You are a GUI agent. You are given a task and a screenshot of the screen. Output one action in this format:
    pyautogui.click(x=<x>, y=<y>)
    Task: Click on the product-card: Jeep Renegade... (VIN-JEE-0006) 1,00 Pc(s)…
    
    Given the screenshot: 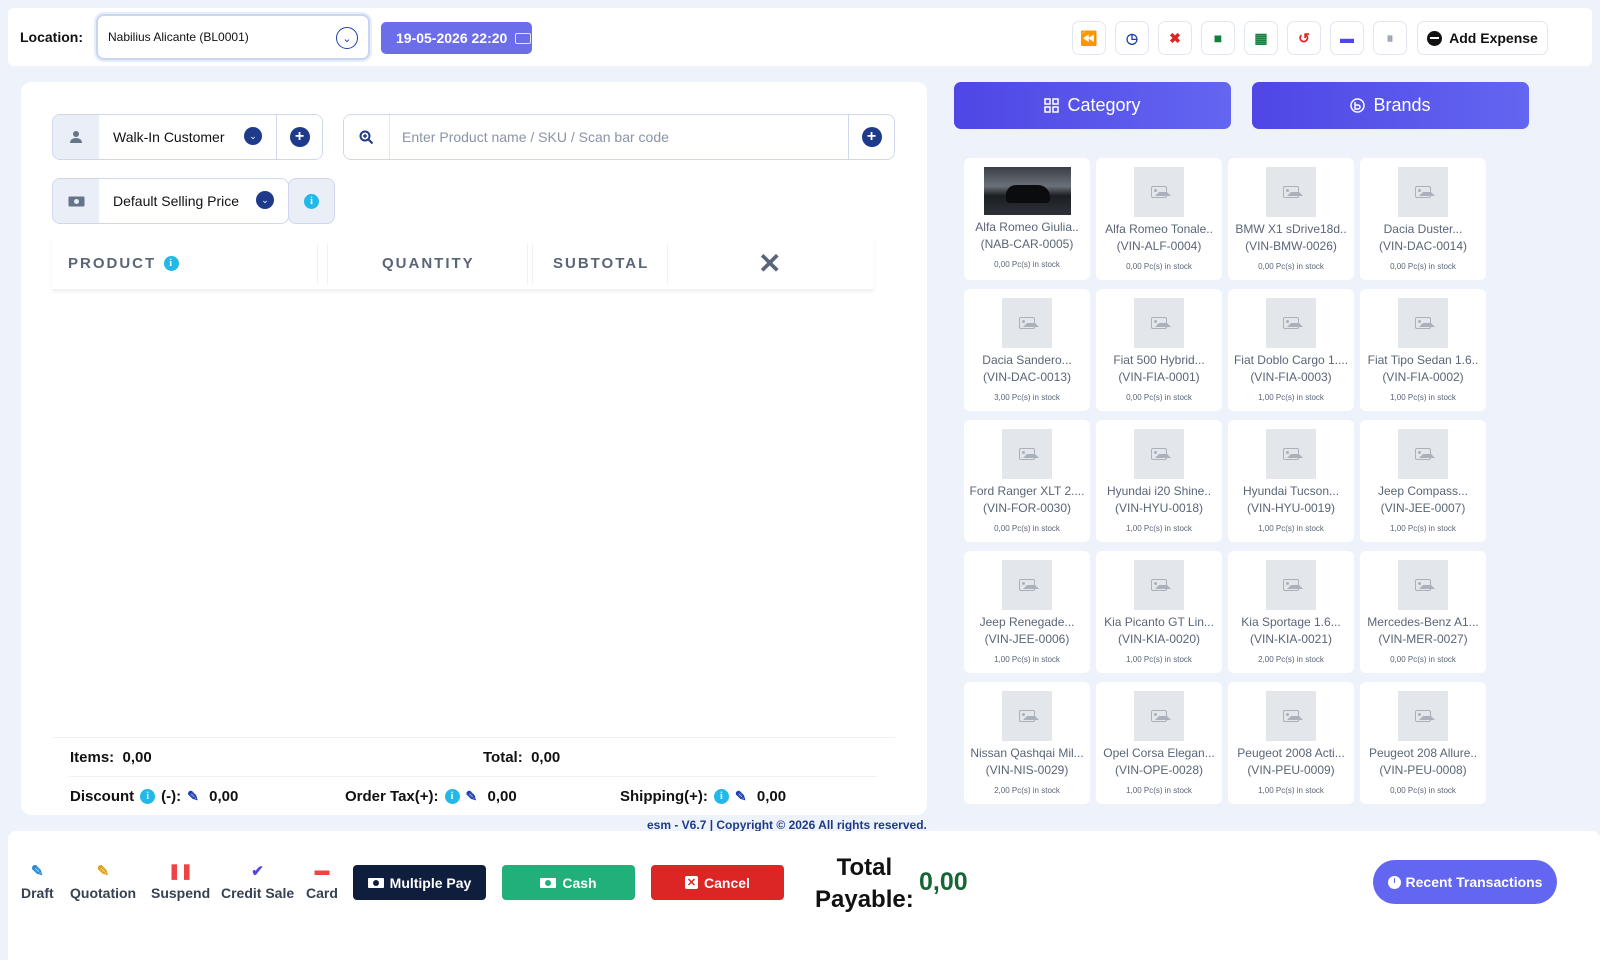 What is the action you would take?
    pyautogui.click(x=1027, y=612)
    